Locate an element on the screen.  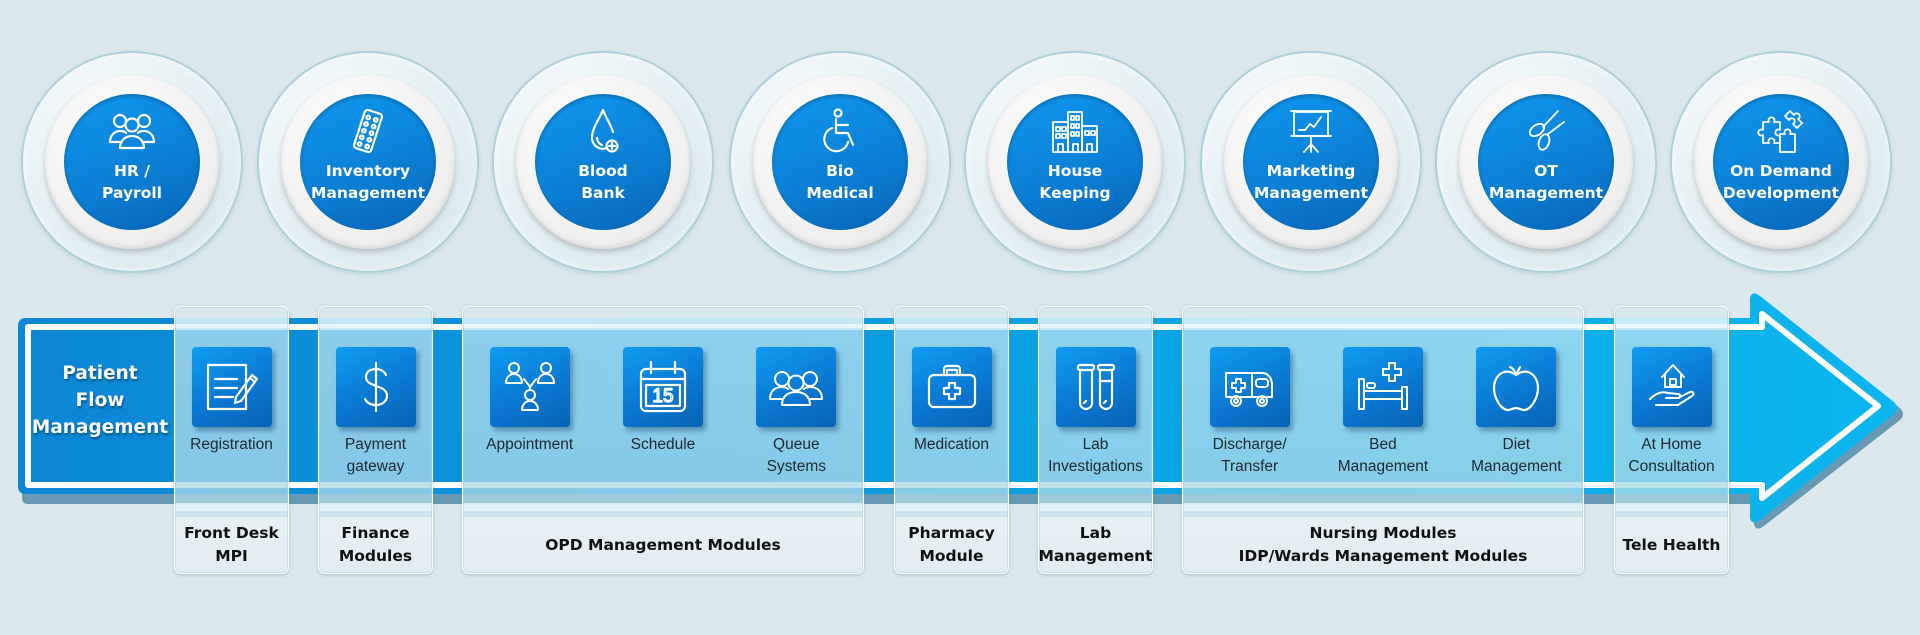
group-label: Lab Management is located at coordinates (1095, 545).